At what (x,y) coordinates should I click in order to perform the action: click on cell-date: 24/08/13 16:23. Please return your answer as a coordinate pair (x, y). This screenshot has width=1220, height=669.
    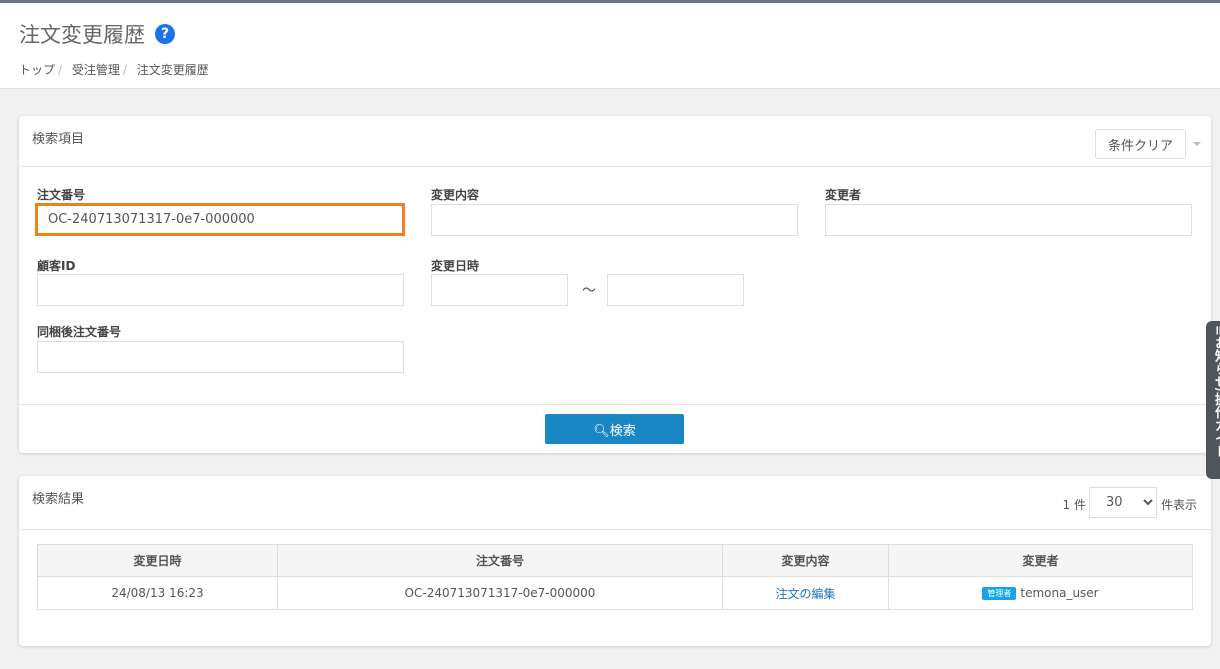
    Looking at the image, I should click on (157, 593).